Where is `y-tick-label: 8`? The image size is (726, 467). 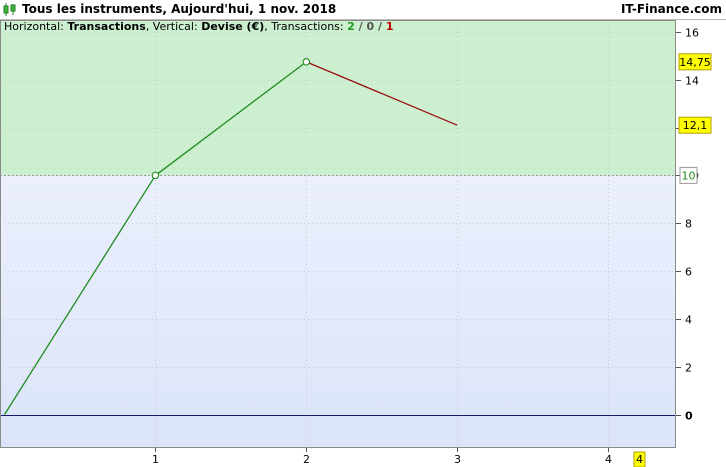
y-tick-label: 8 is located at coordinates (688, 224).